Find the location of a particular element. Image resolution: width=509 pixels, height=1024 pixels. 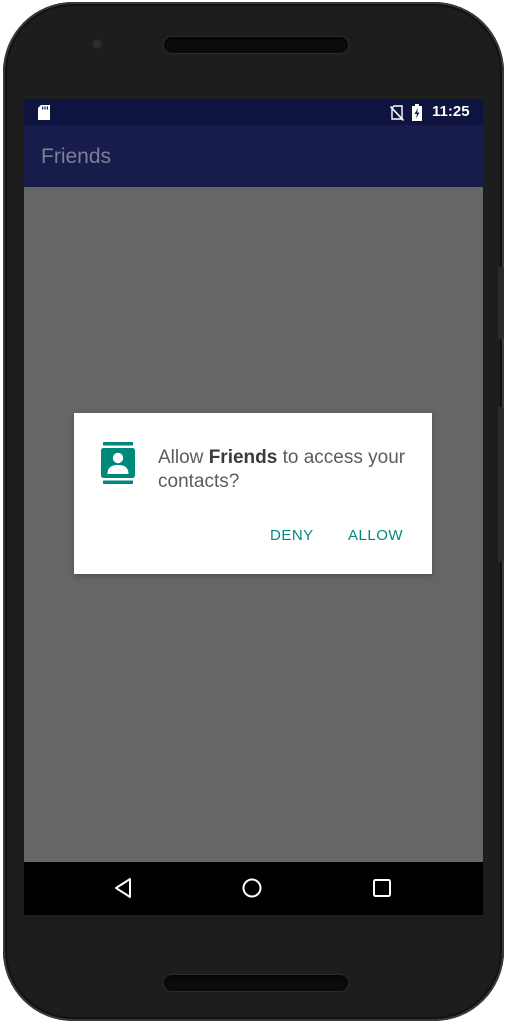

navigation-bar is located at coordinates (253, 888).